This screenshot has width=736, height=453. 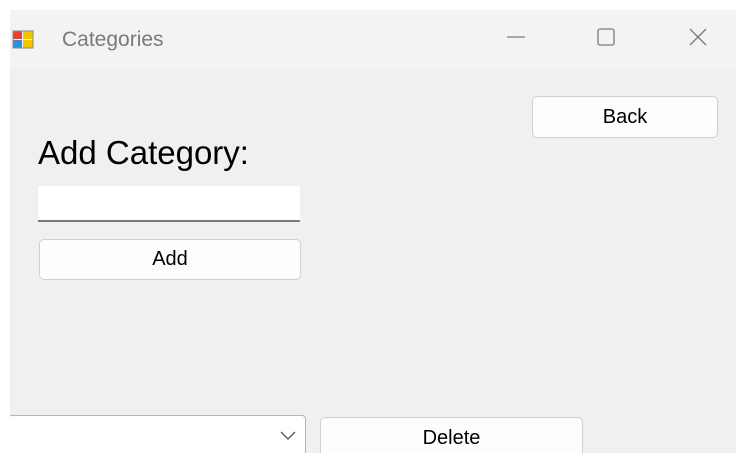 I want to click on close-icon, so click(x=698, y=39).